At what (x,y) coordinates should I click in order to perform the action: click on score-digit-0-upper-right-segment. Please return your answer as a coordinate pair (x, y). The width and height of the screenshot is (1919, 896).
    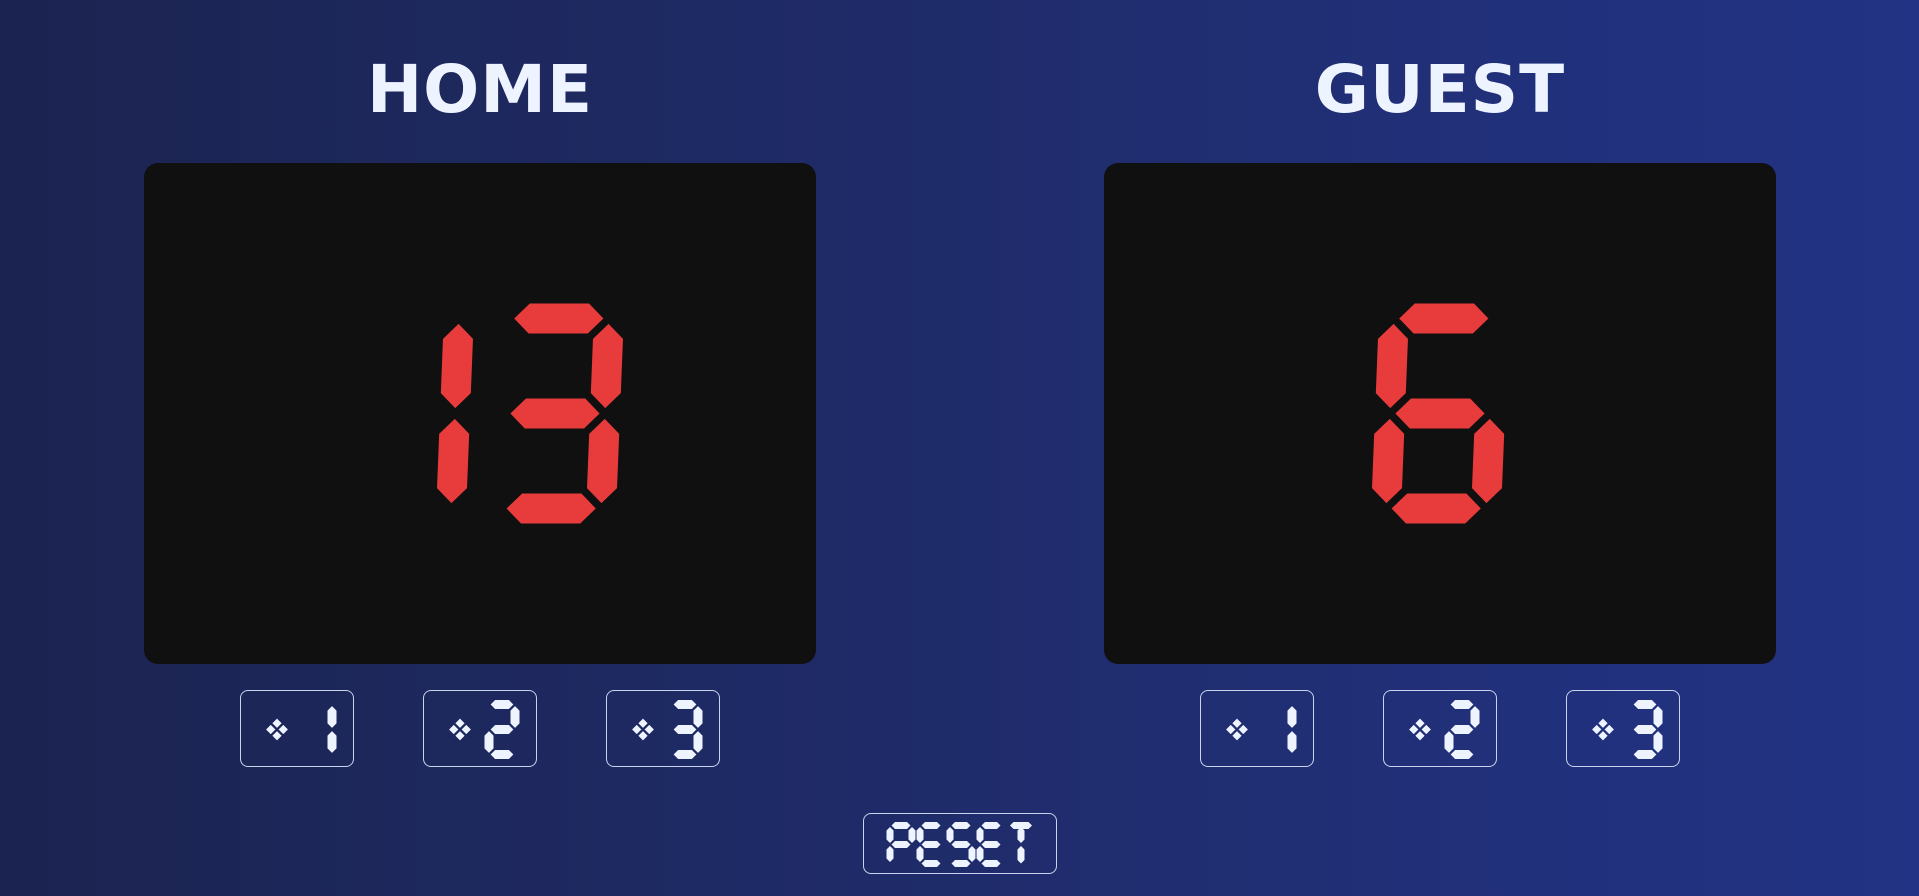
    Looking at the image, I should click on (456, 366).